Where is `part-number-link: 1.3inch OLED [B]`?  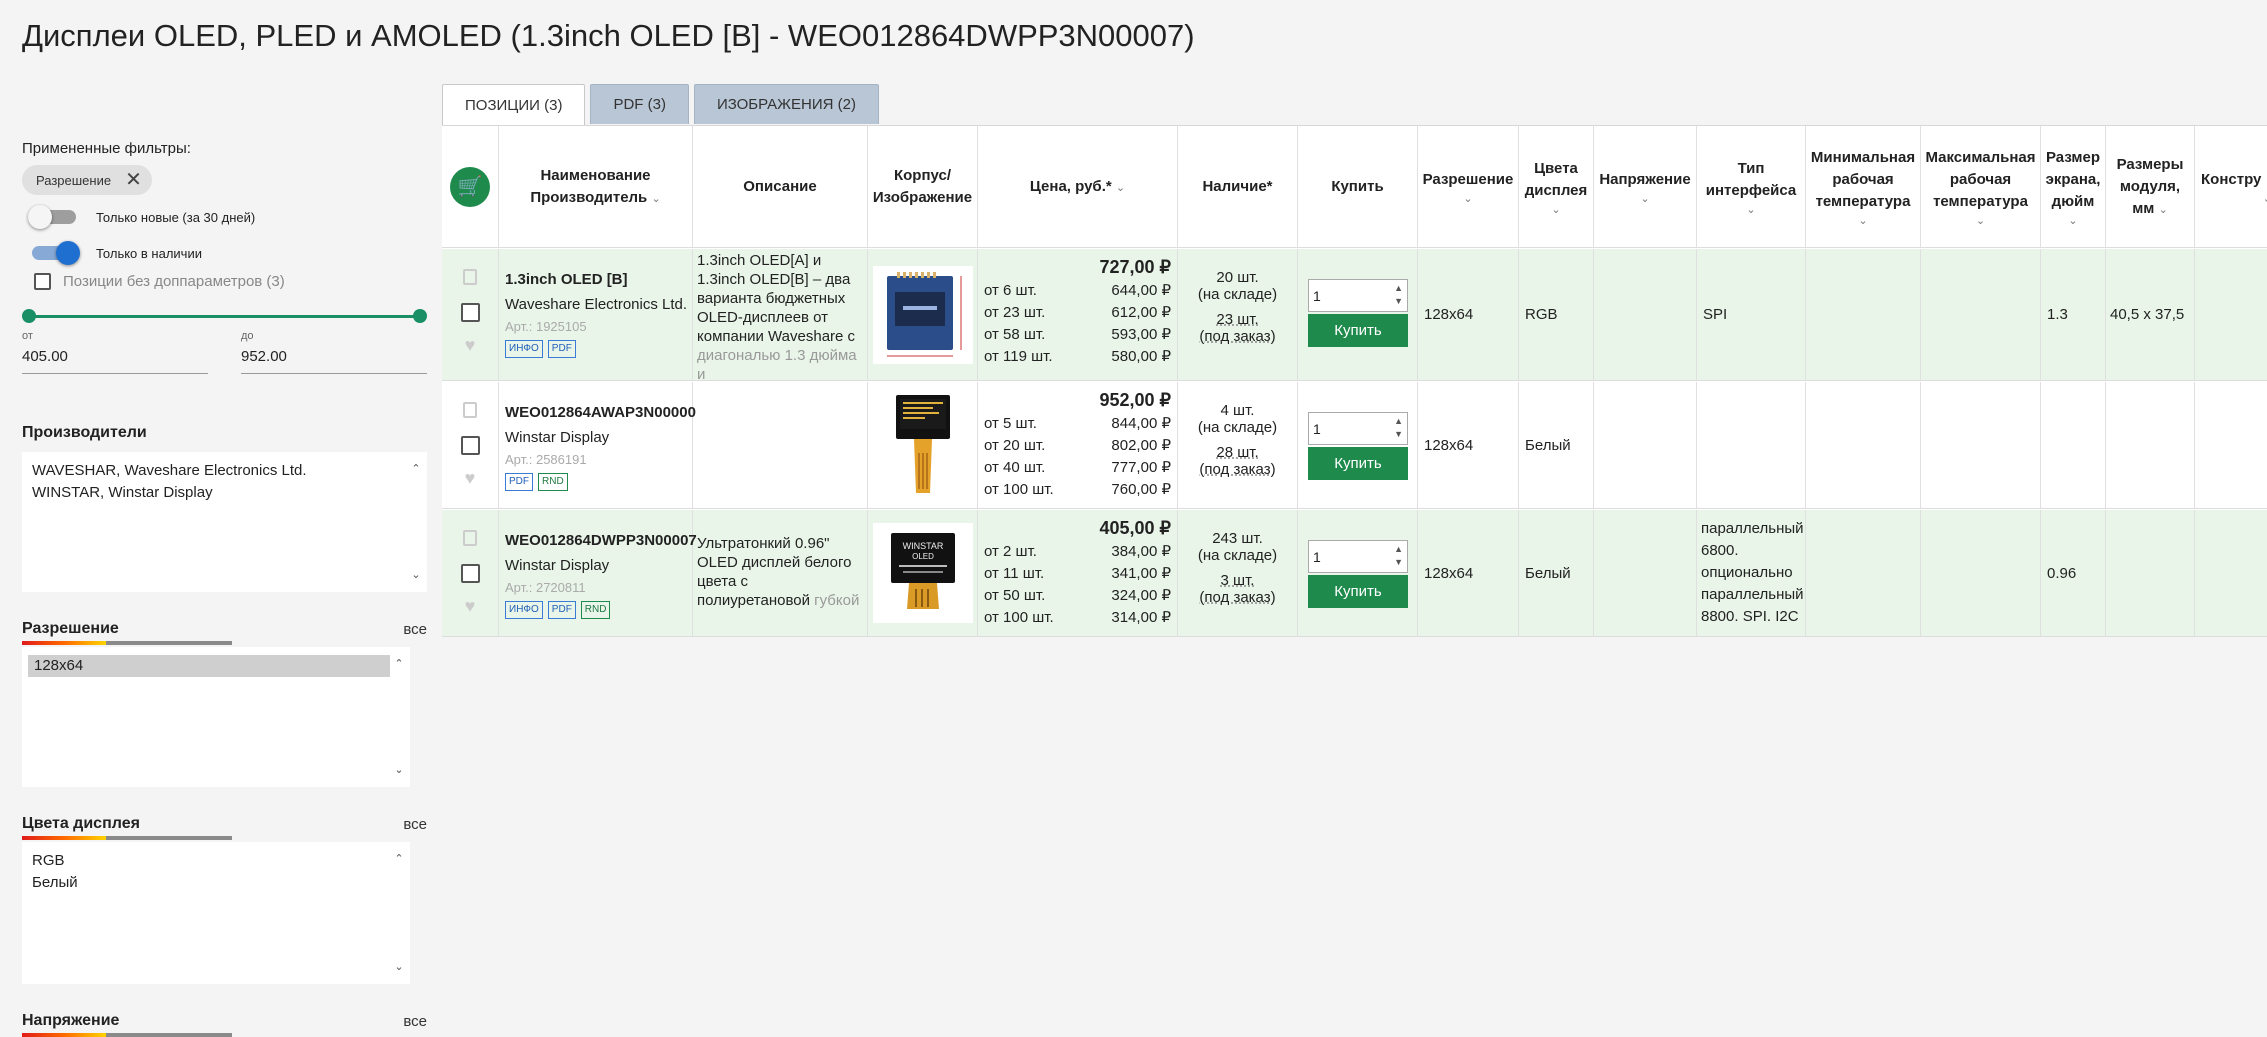 part-number-link: 1.3inch OLED [B] is located at coordinates (598, 279).